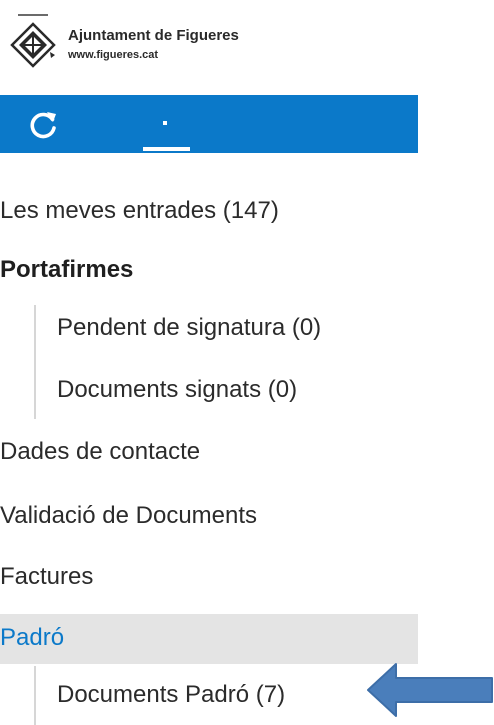 Image resolution: width=494 pixels, height=725 pixels. I want to click on refresh-icon, so click(43, 124).